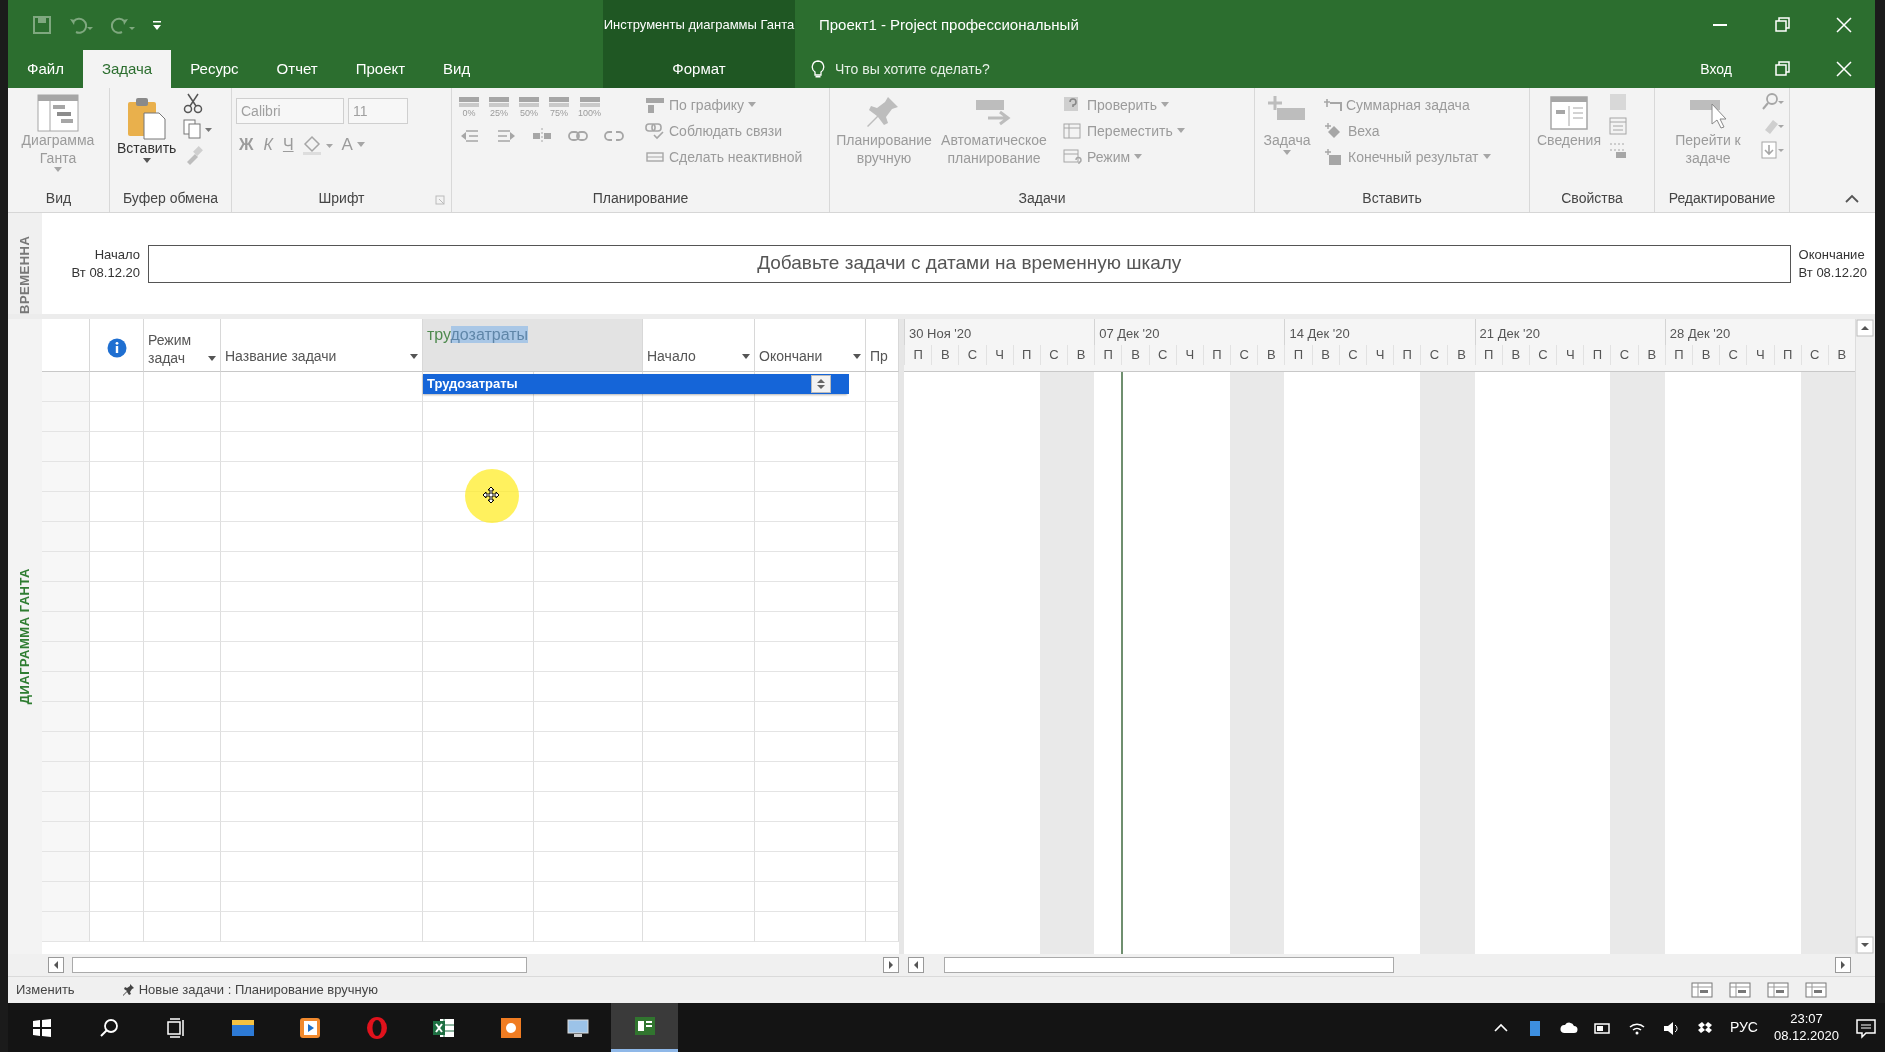 This screenshot has width=1885, height=1052. I want to click on vertical-scrollbar, so click(1865, 636).